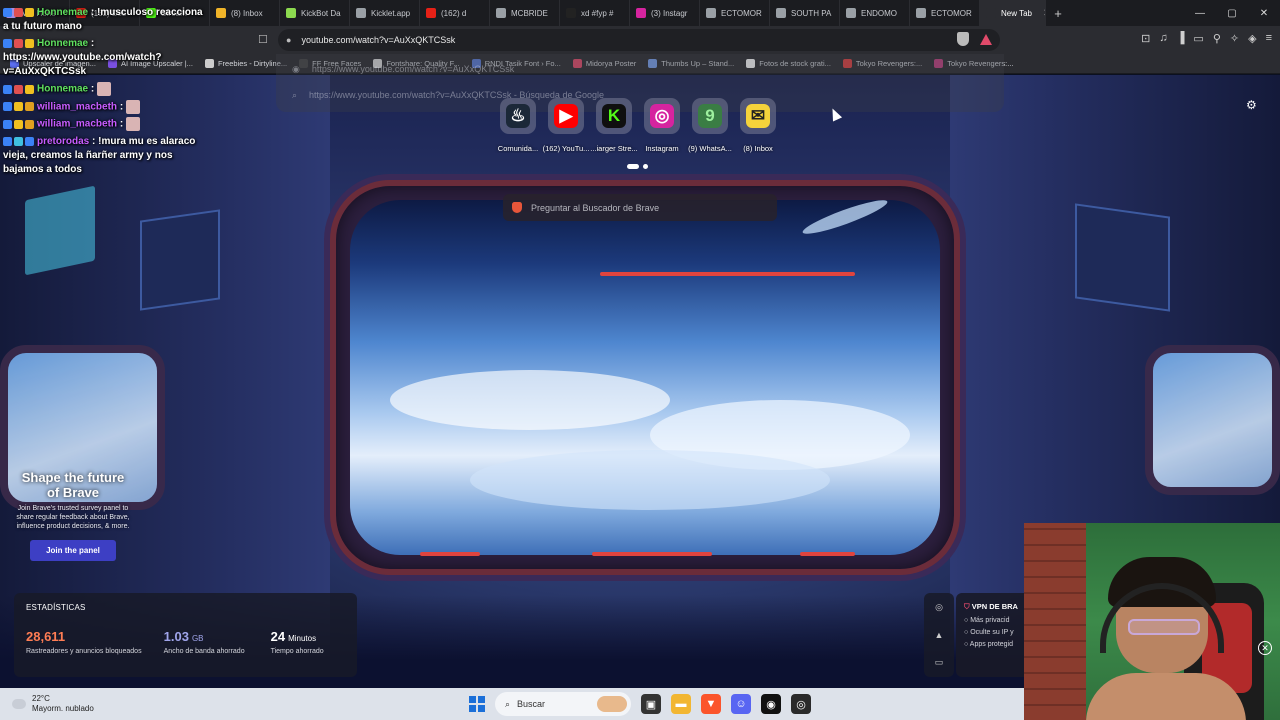  Describe the element at coordinates (477, 704) in the screenshot. I see `start-icon` at that location.